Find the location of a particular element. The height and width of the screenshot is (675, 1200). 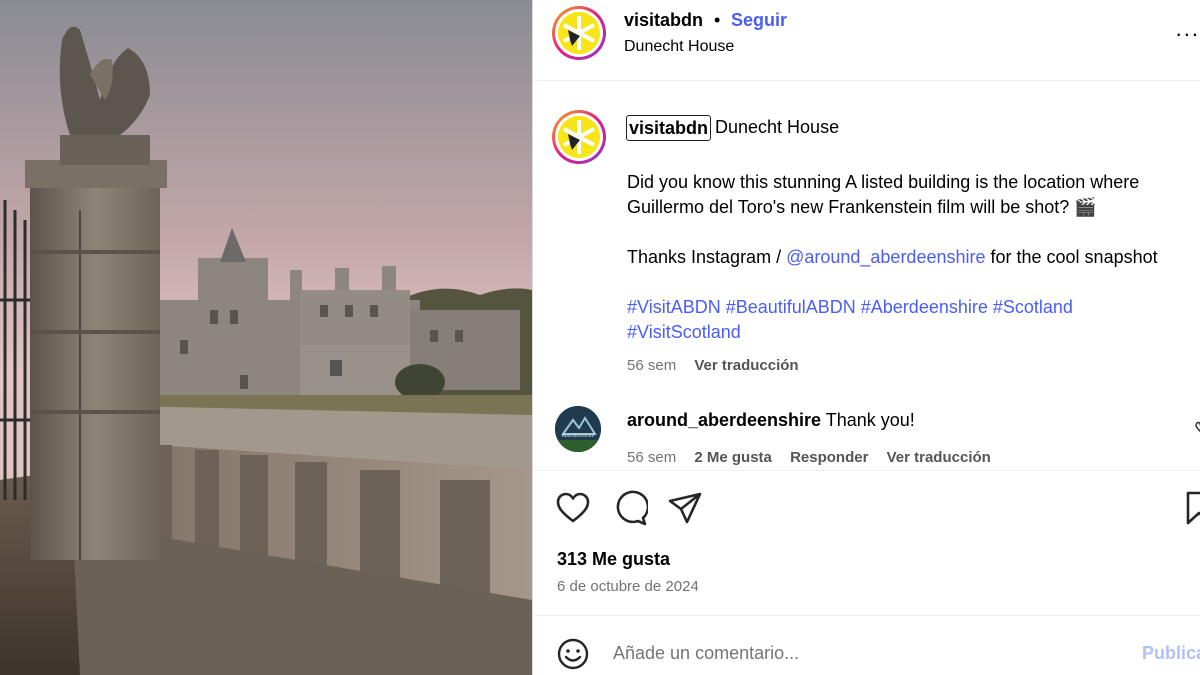

comment-input is located at coordinates (853, 653).